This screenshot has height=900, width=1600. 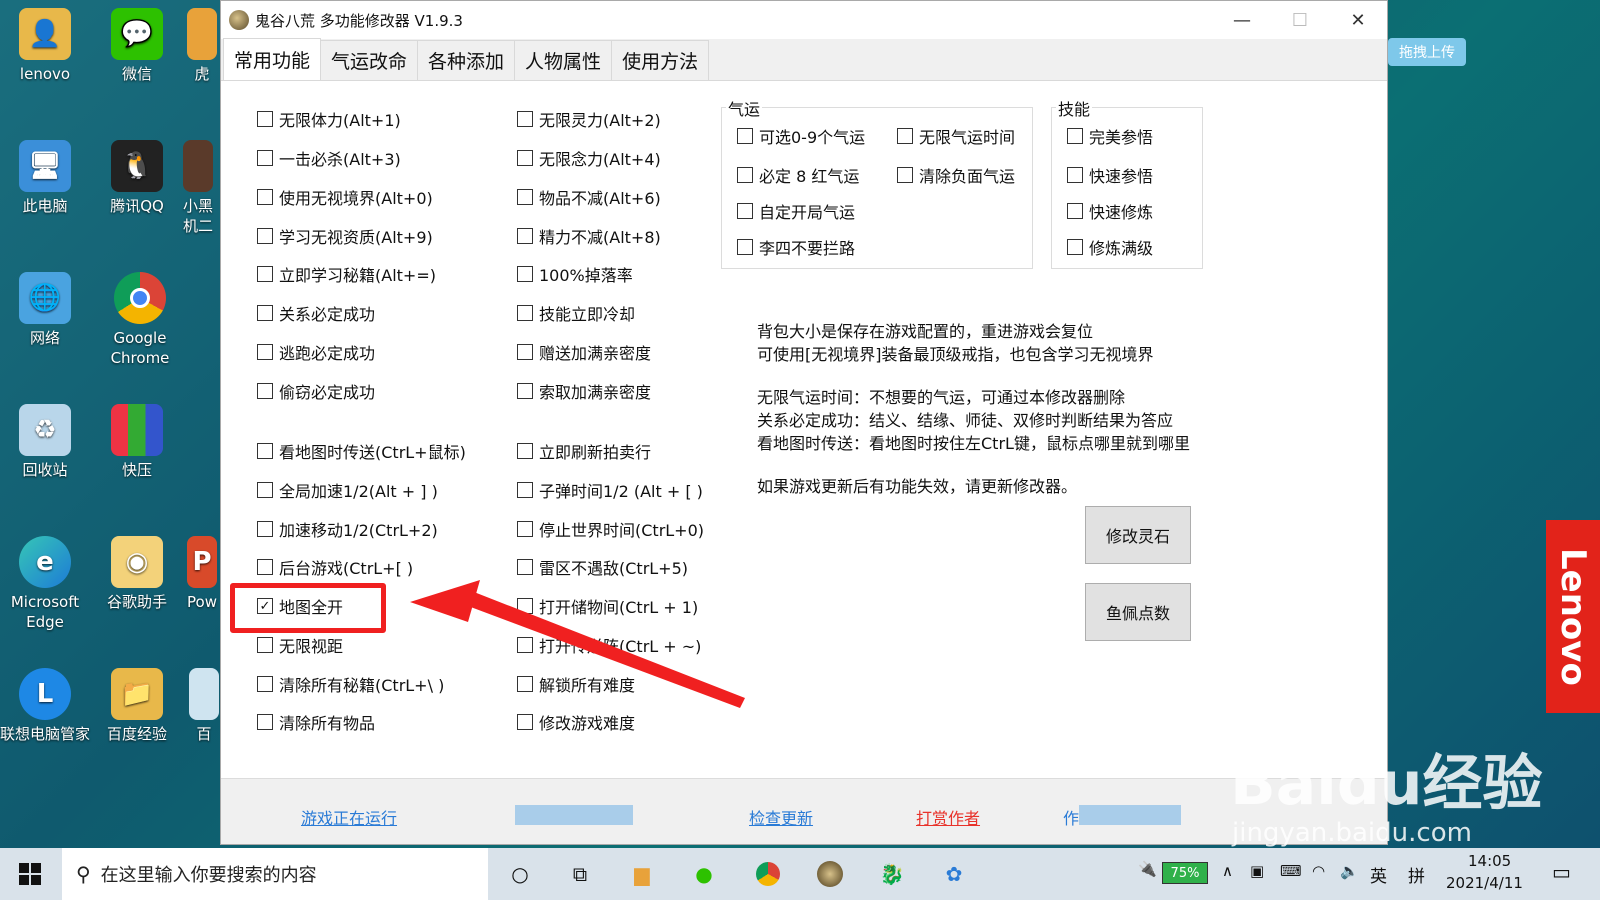 I want to click on dragon-app-taskbar-icon: 🐉, so click(x=892, y=874).